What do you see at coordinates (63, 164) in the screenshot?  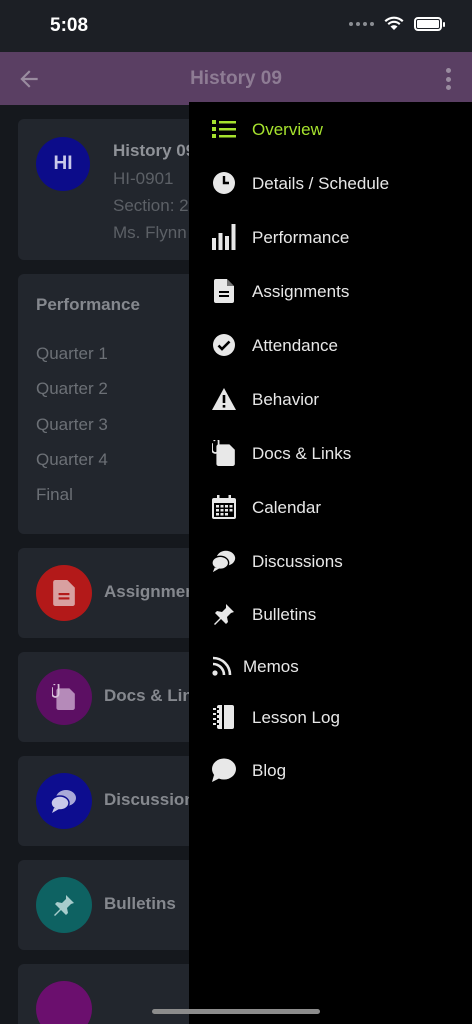 I see `course-avatar: HI` at bounding box center [63, 164].